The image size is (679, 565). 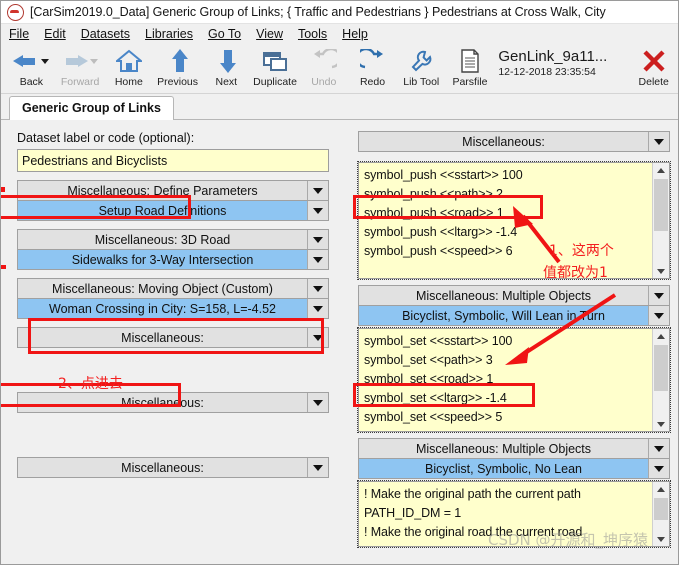 I want to click on toolbar-button-back: Back, so click(x=31, y=67).